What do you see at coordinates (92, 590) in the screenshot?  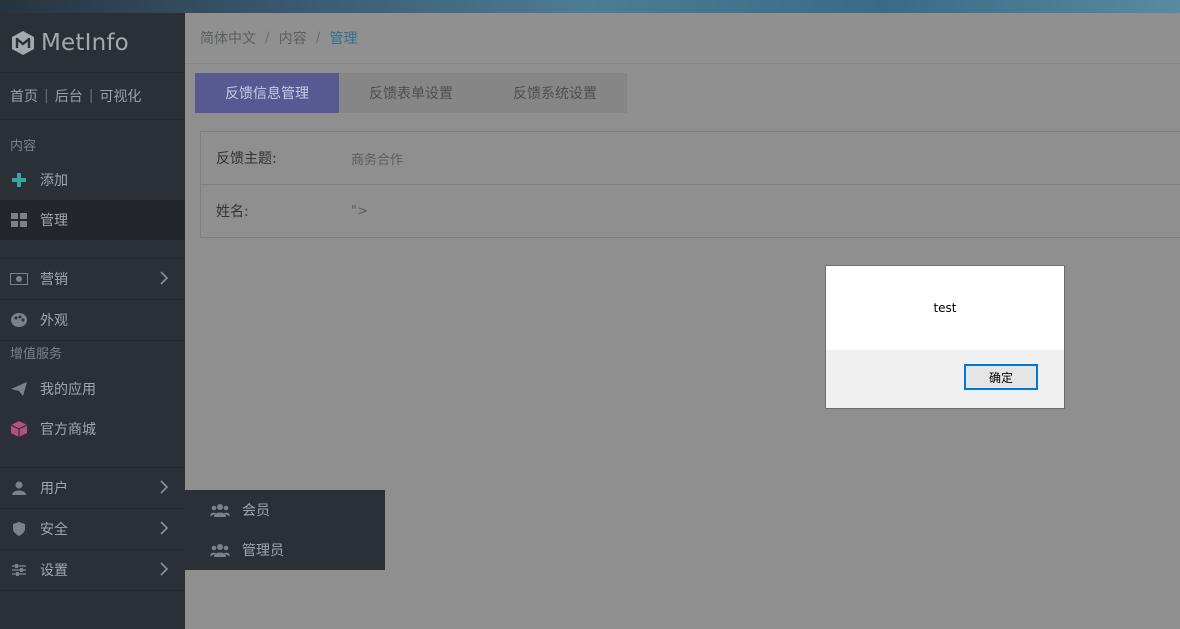 I see `divider` at bounding box center [92, 590].